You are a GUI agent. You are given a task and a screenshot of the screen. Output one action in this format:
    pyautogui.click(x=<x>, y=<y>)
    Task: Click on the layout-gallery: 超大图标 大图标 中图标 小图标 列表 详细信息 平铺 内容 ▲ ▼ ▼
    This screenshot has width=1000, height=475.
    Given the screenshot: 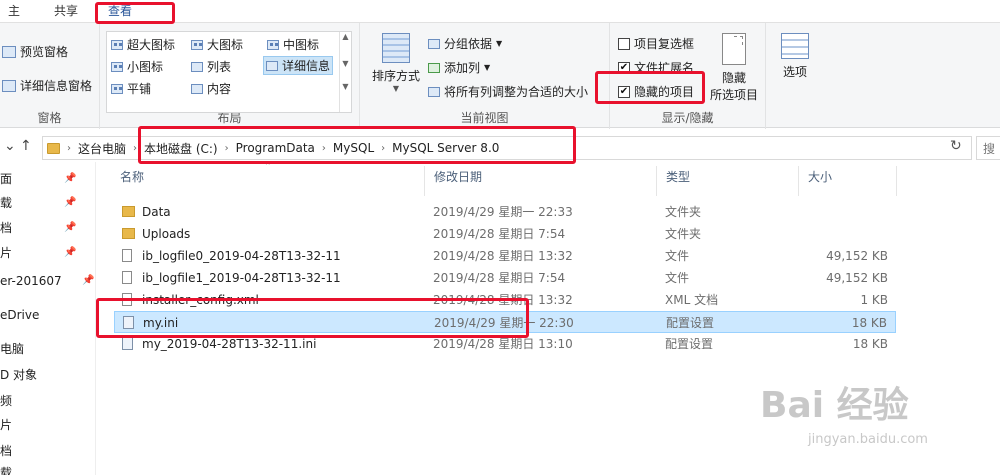 What is the action you would take?
    pyautogui.click(x=229, y=72)
    